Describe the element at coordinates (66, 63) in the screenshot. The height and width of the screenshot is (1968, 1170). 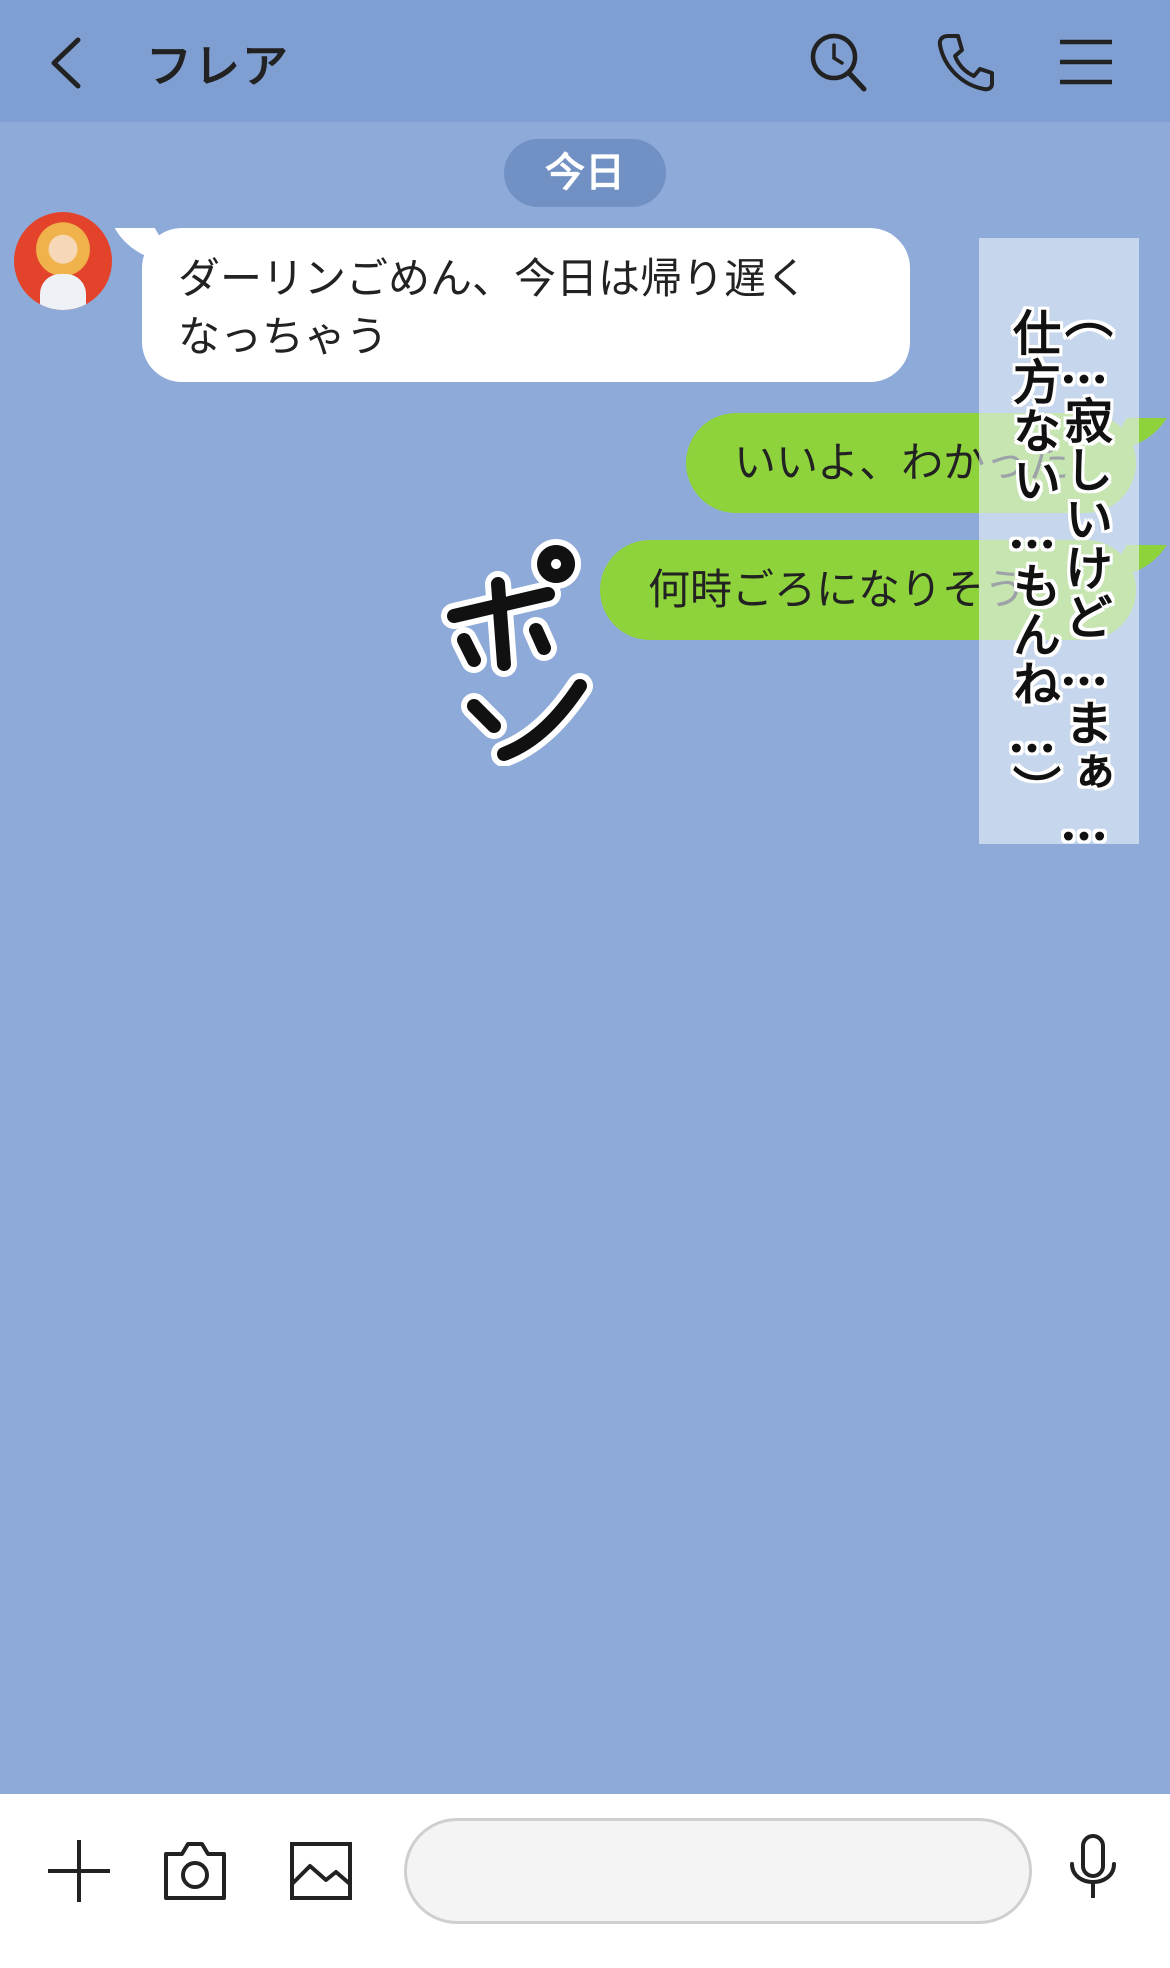
I see `chevron-left-icon` at that location.